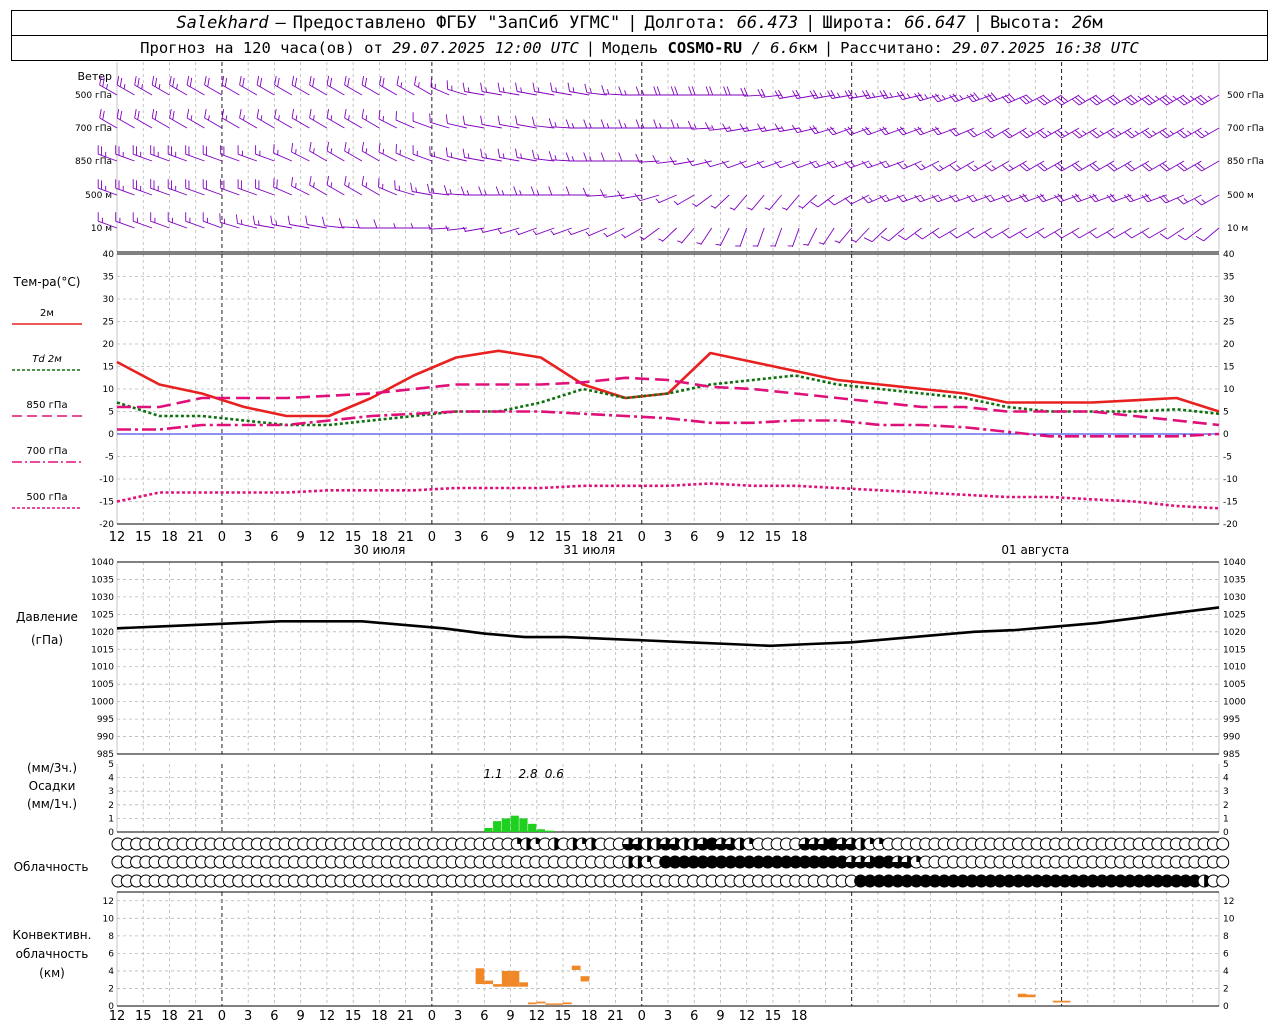  Describe the element at coordinates (52, 954) in the screenshot. I see `convective-panel-label2: облачность` at that location.